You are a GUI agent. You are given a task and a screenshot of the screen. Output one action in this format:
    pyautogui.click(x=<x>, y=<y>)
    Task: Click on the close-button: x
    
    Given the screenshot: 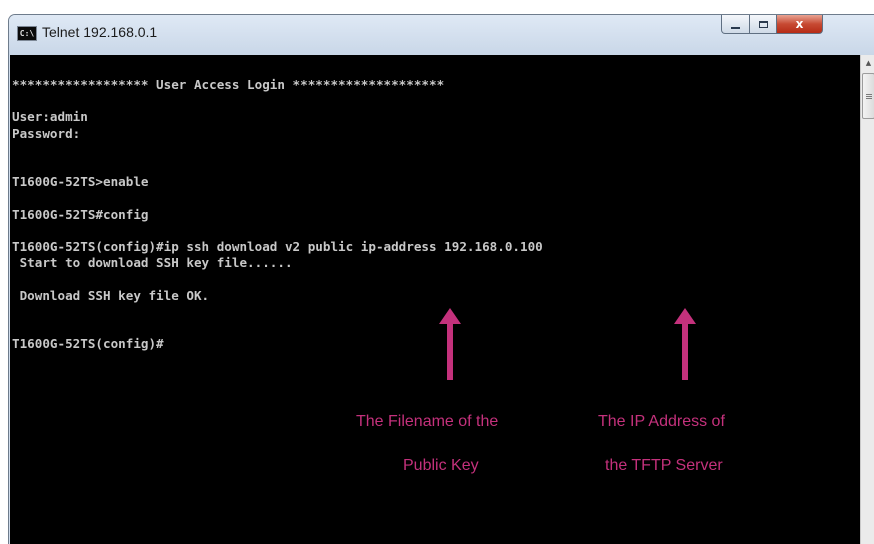 What is the action you would take?
    pyautogui.click(x=799, y=24)
    